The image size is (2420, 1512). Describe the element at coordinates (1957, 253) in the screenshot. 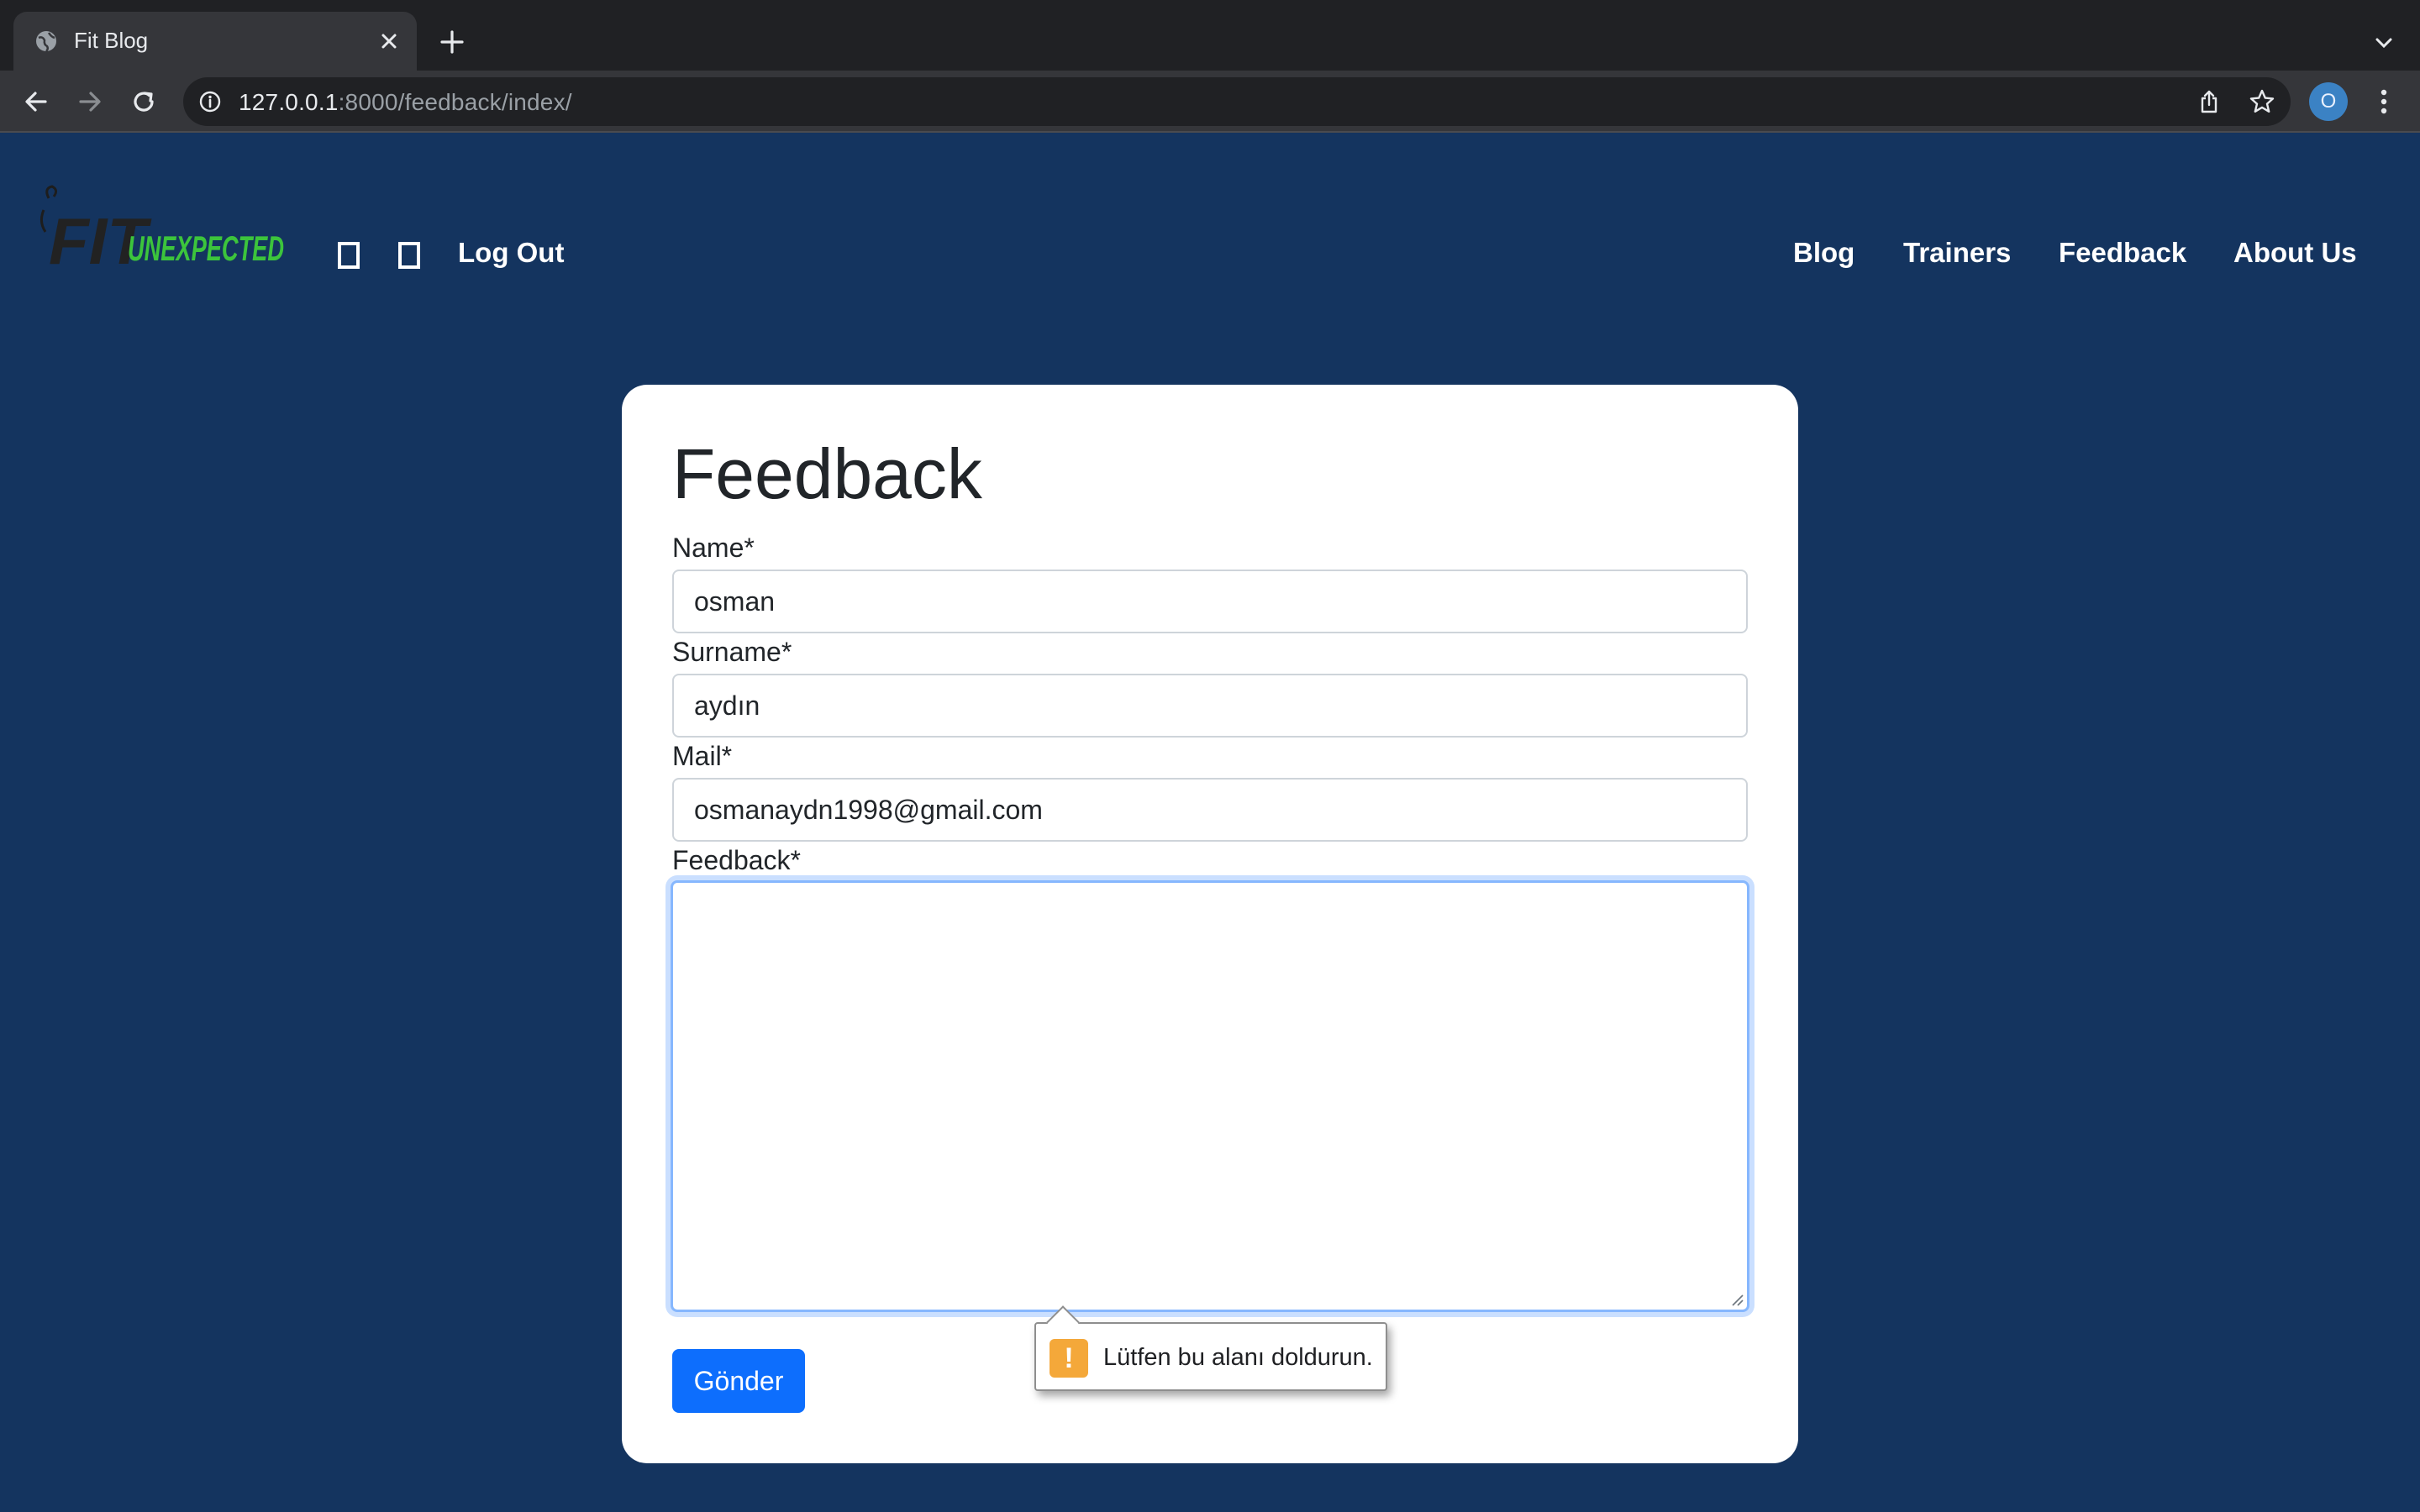

I see `nav-link-trainers: Trainers` at that location.